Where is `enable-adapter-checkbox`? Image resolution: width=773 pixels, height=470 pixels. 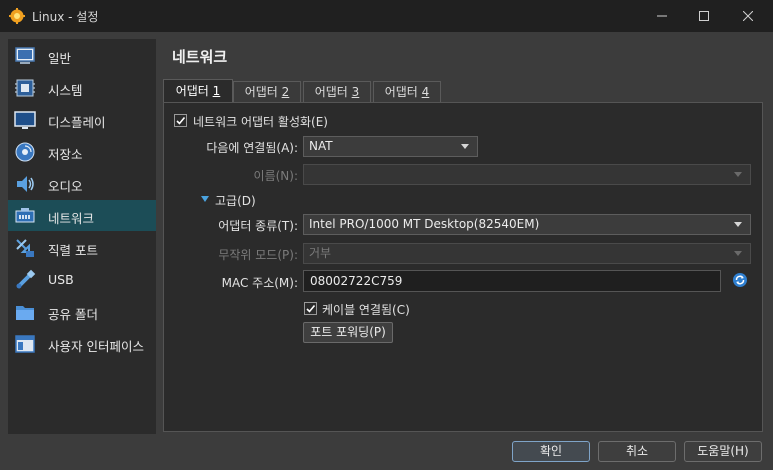
enable-adapter-checkbox is located at coordinates (180, 120).